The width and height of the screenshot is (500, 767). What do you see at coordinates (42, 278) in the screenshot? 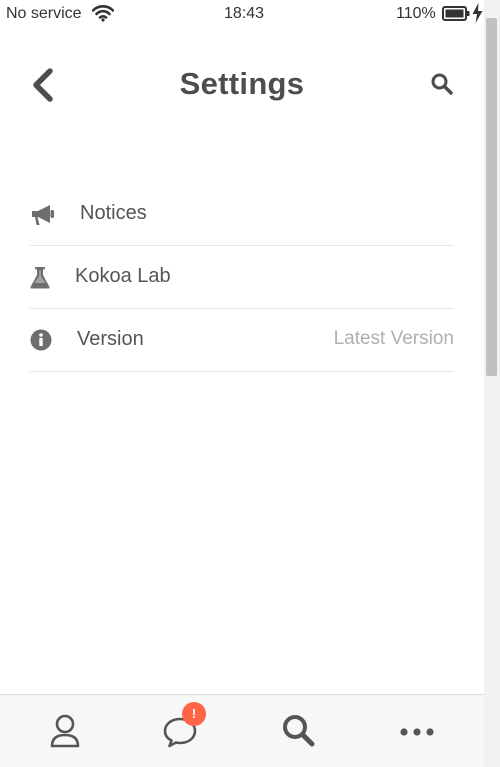
I see `flask-icon` at bounding box center [42, 278].